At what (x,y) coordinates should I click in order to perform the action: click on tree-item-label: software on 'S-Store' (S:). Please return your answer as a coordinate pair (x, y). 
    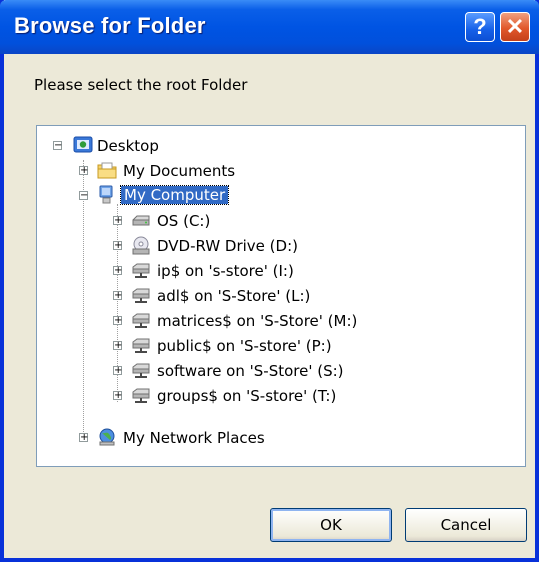
    Looking at the image, I should click on (250, 371).